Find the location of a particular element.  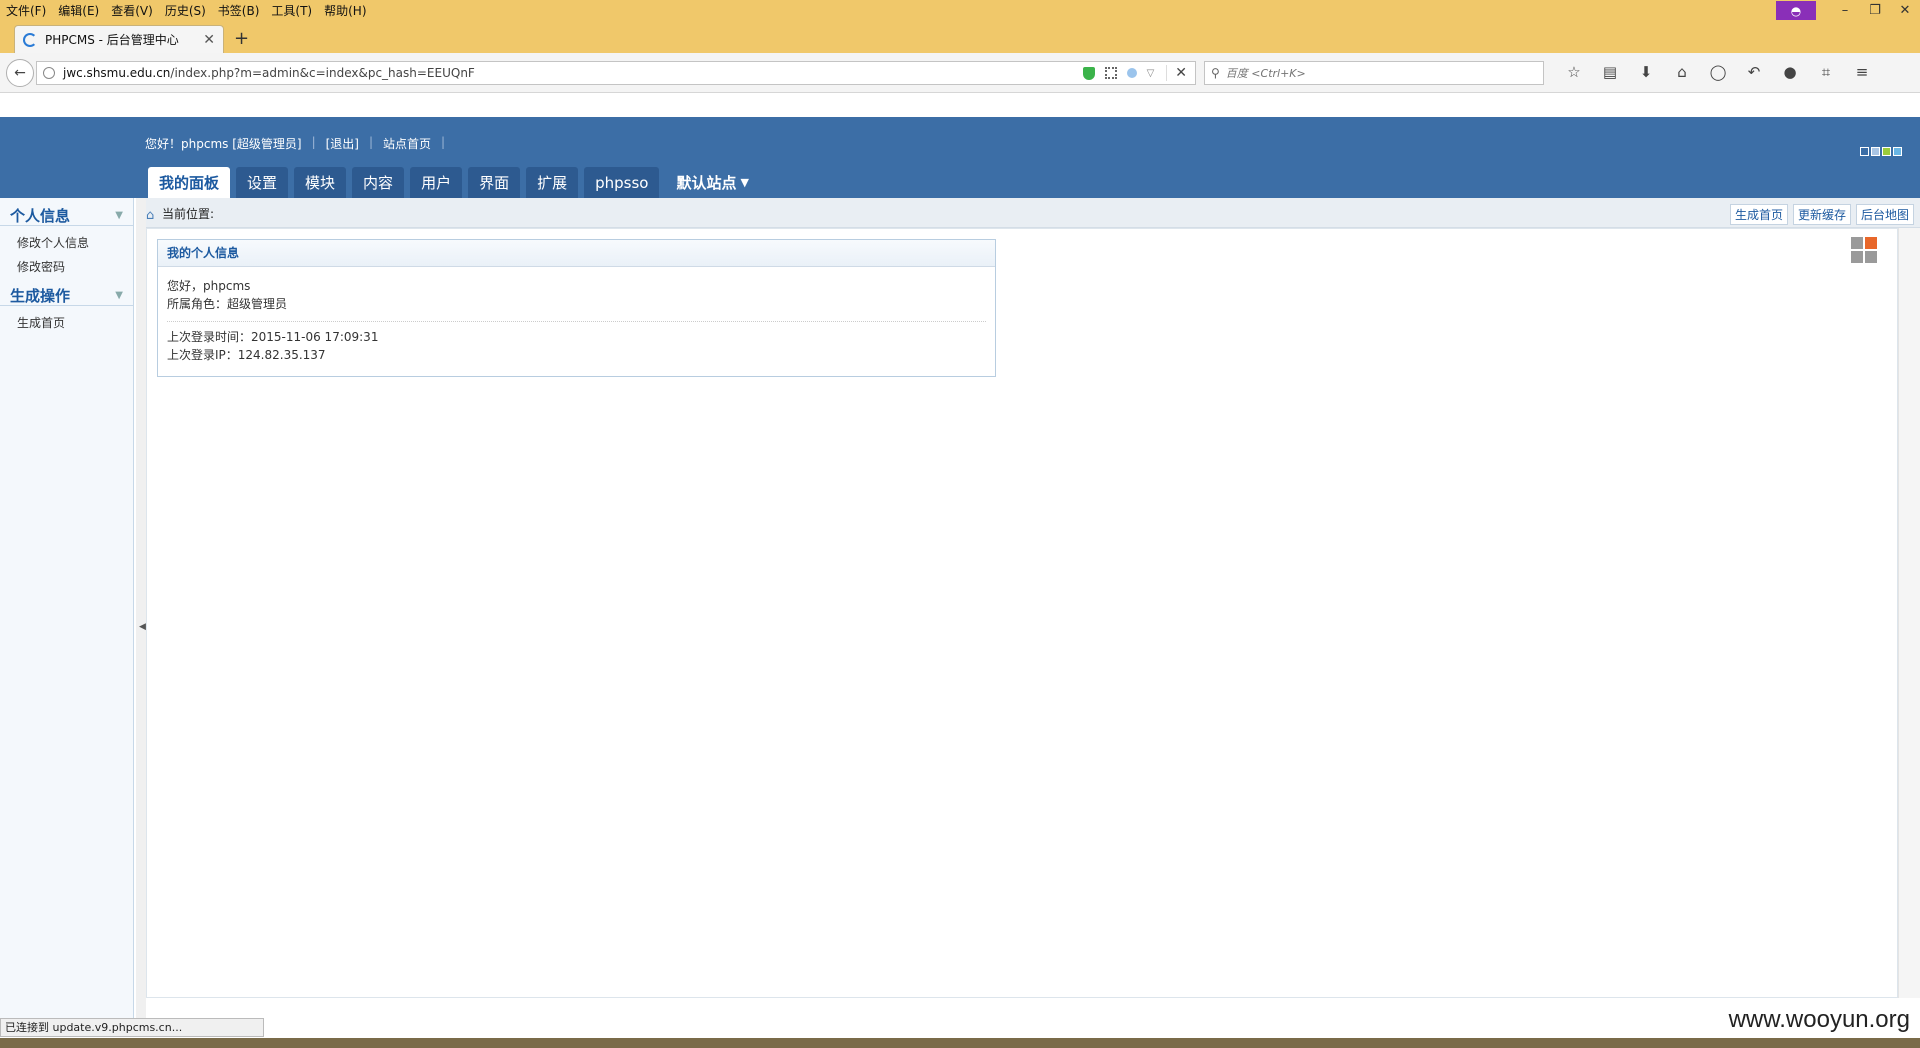

loading-icon is located at coordinates (30, 39).